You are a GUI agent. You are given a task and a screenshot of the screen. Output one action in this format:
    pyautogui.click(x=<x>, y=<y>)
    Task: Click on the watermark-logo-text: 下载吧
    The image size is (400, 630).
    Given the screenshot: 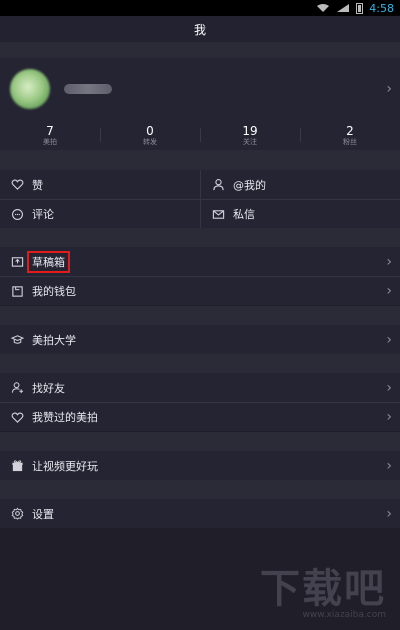 What is the action you would take?
    pyautogui.click(x=323, y=589)
    